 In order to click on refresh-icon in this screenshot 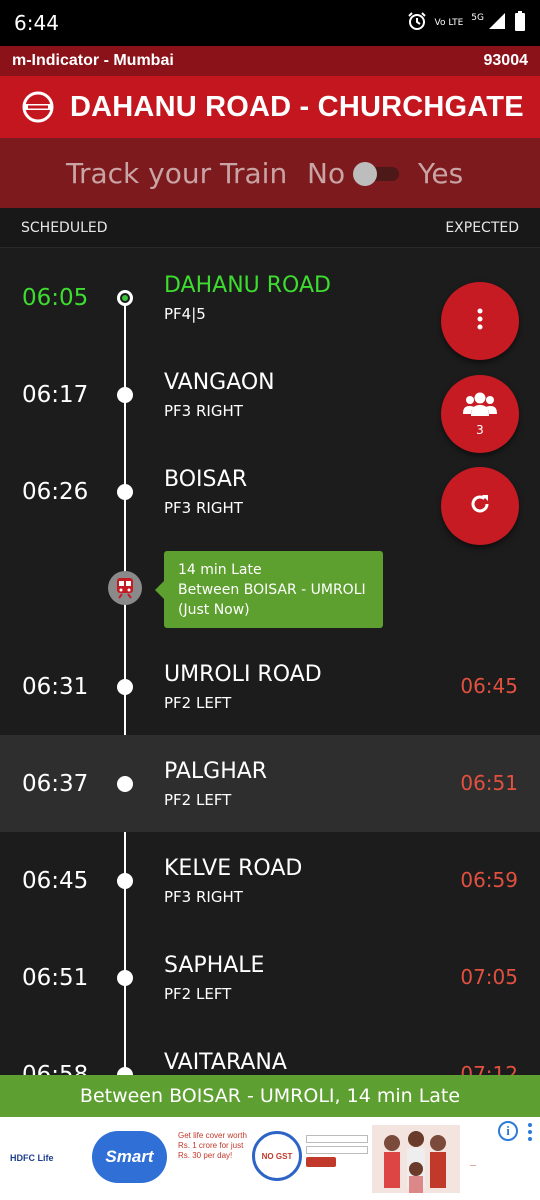, I will do `click(480, 506)`.